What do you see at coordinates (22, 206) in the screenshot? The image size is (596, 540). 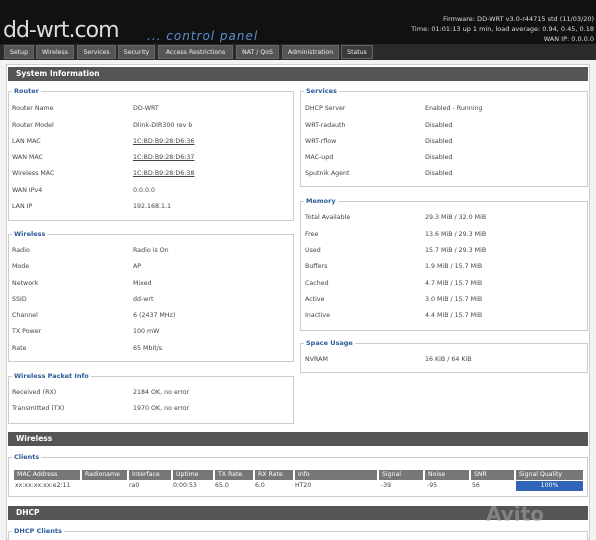 I see `lan-ip-label: LAN IP` at bounding box center [22, 206].